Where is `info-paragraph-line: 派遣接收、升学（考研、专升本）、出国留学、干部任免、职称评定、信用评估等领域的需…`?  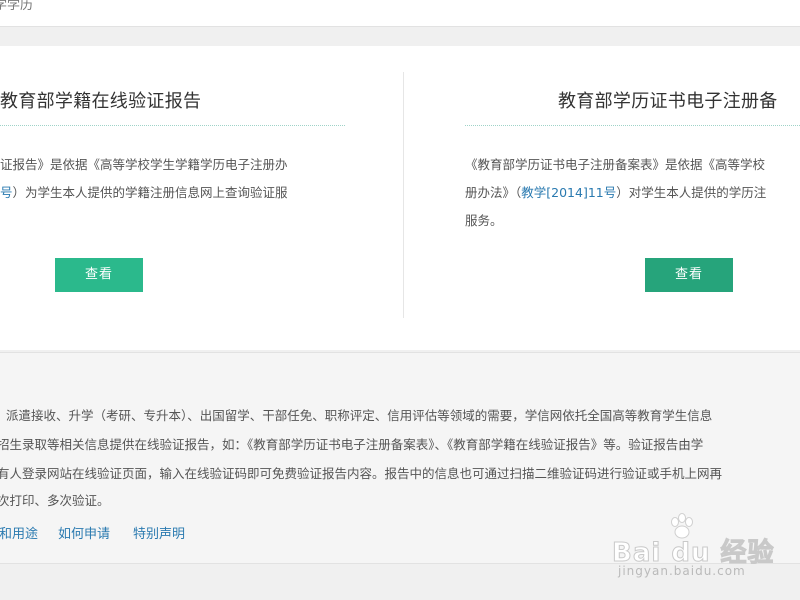 info-paragraph-line: 派遣接收、升学（考研、专升本）、出国留学、干部任免、职称评定、信用评估等领域的需… is located at coordinates (359, 415).